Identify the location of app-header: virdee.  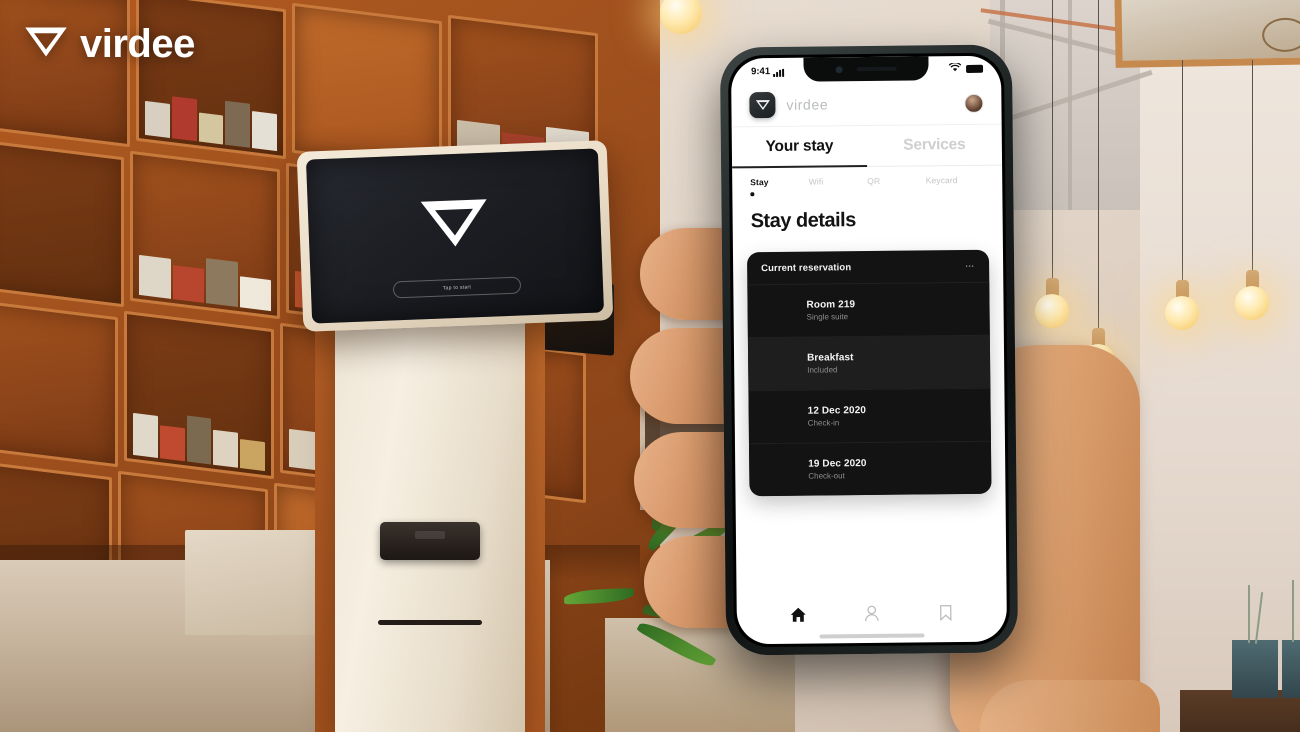
(866, 104).